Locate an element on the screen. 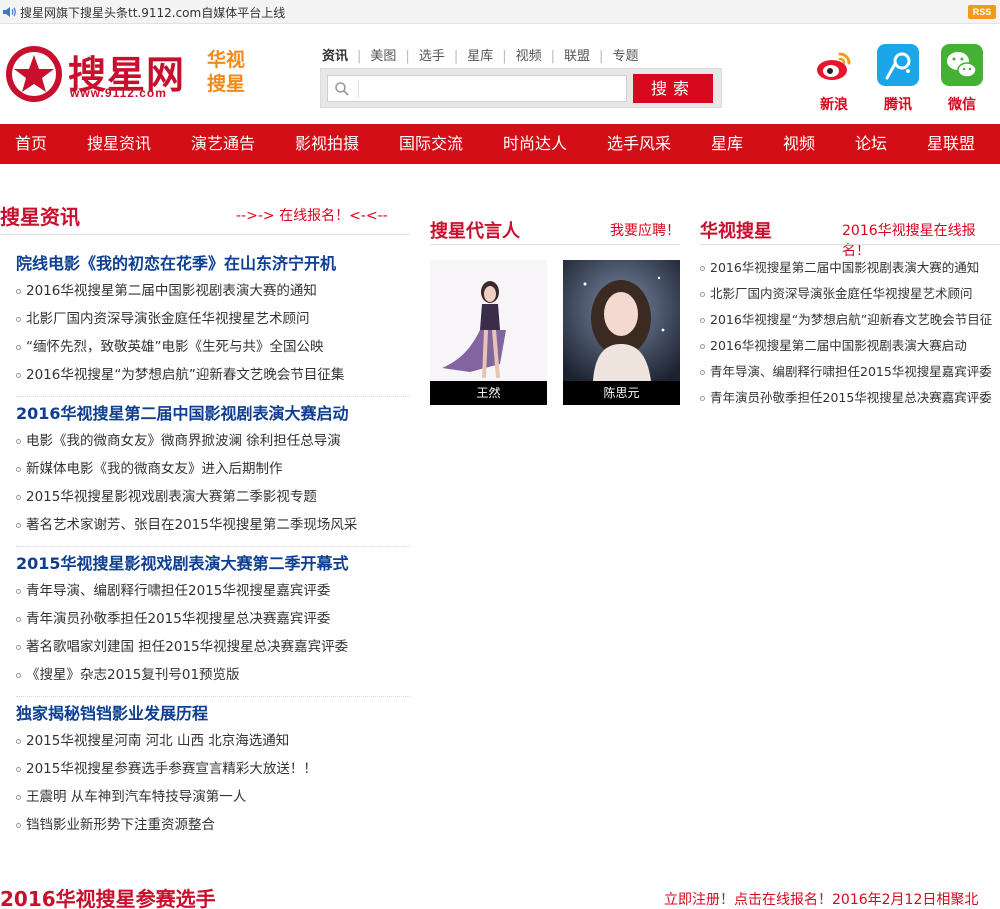 This screenshot has width=1000, height=909. social-label: 新浪 is located at coordinates (834, 105).